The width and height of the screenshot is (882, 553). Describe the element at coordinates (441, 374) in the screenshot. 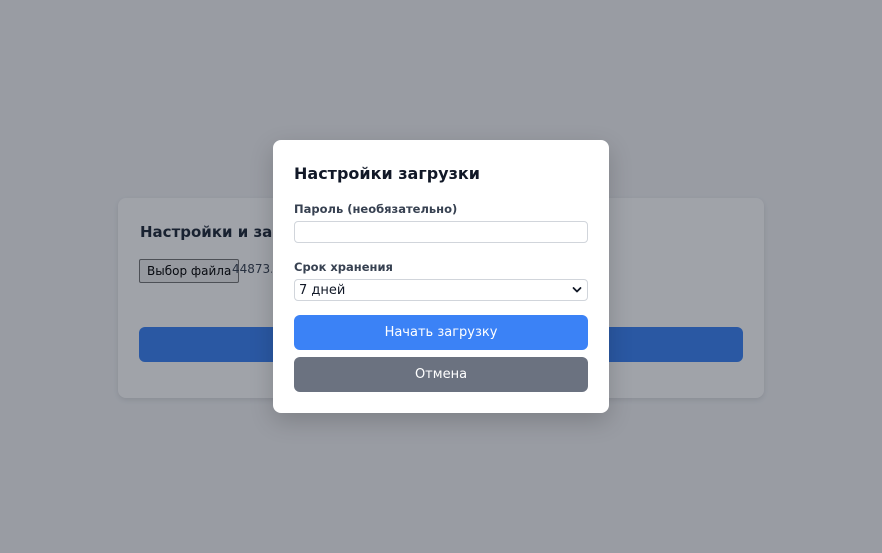

I see `cancel-button: Отмена` at that location.